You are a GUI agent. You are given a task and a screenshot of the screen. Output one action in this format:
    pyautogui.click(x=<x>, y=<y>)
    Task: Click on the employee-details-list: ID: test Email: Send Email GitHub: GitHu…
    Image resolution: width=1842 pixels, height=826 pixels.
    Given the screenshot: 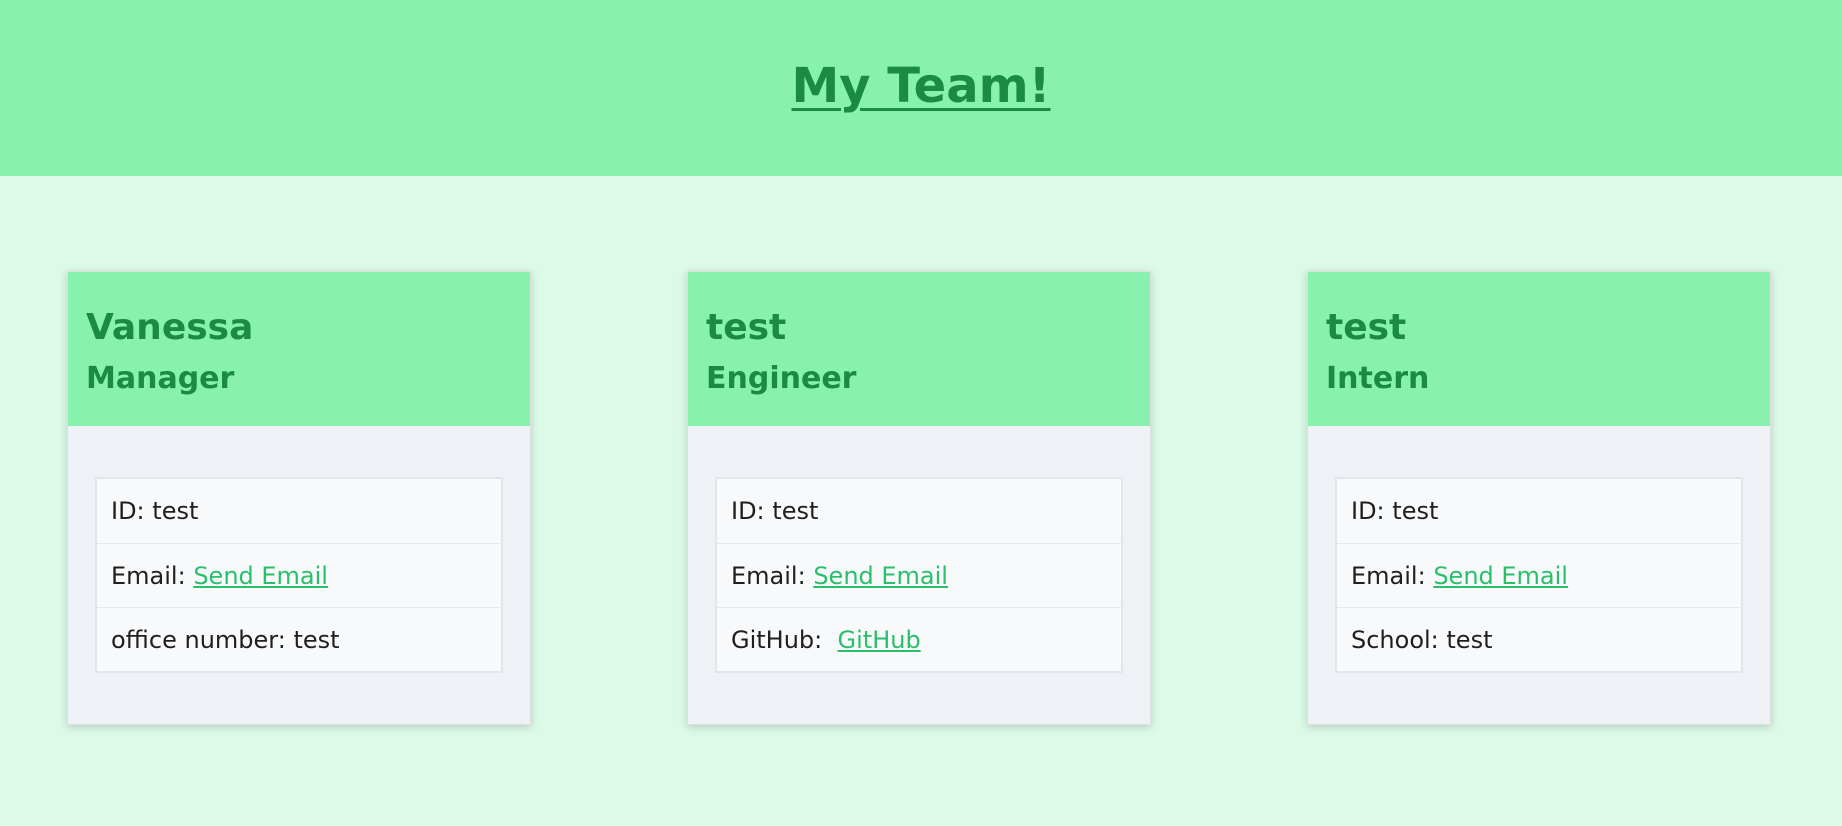 What is the action you would take?
    pyautogui.click(x=919, y=575)
    